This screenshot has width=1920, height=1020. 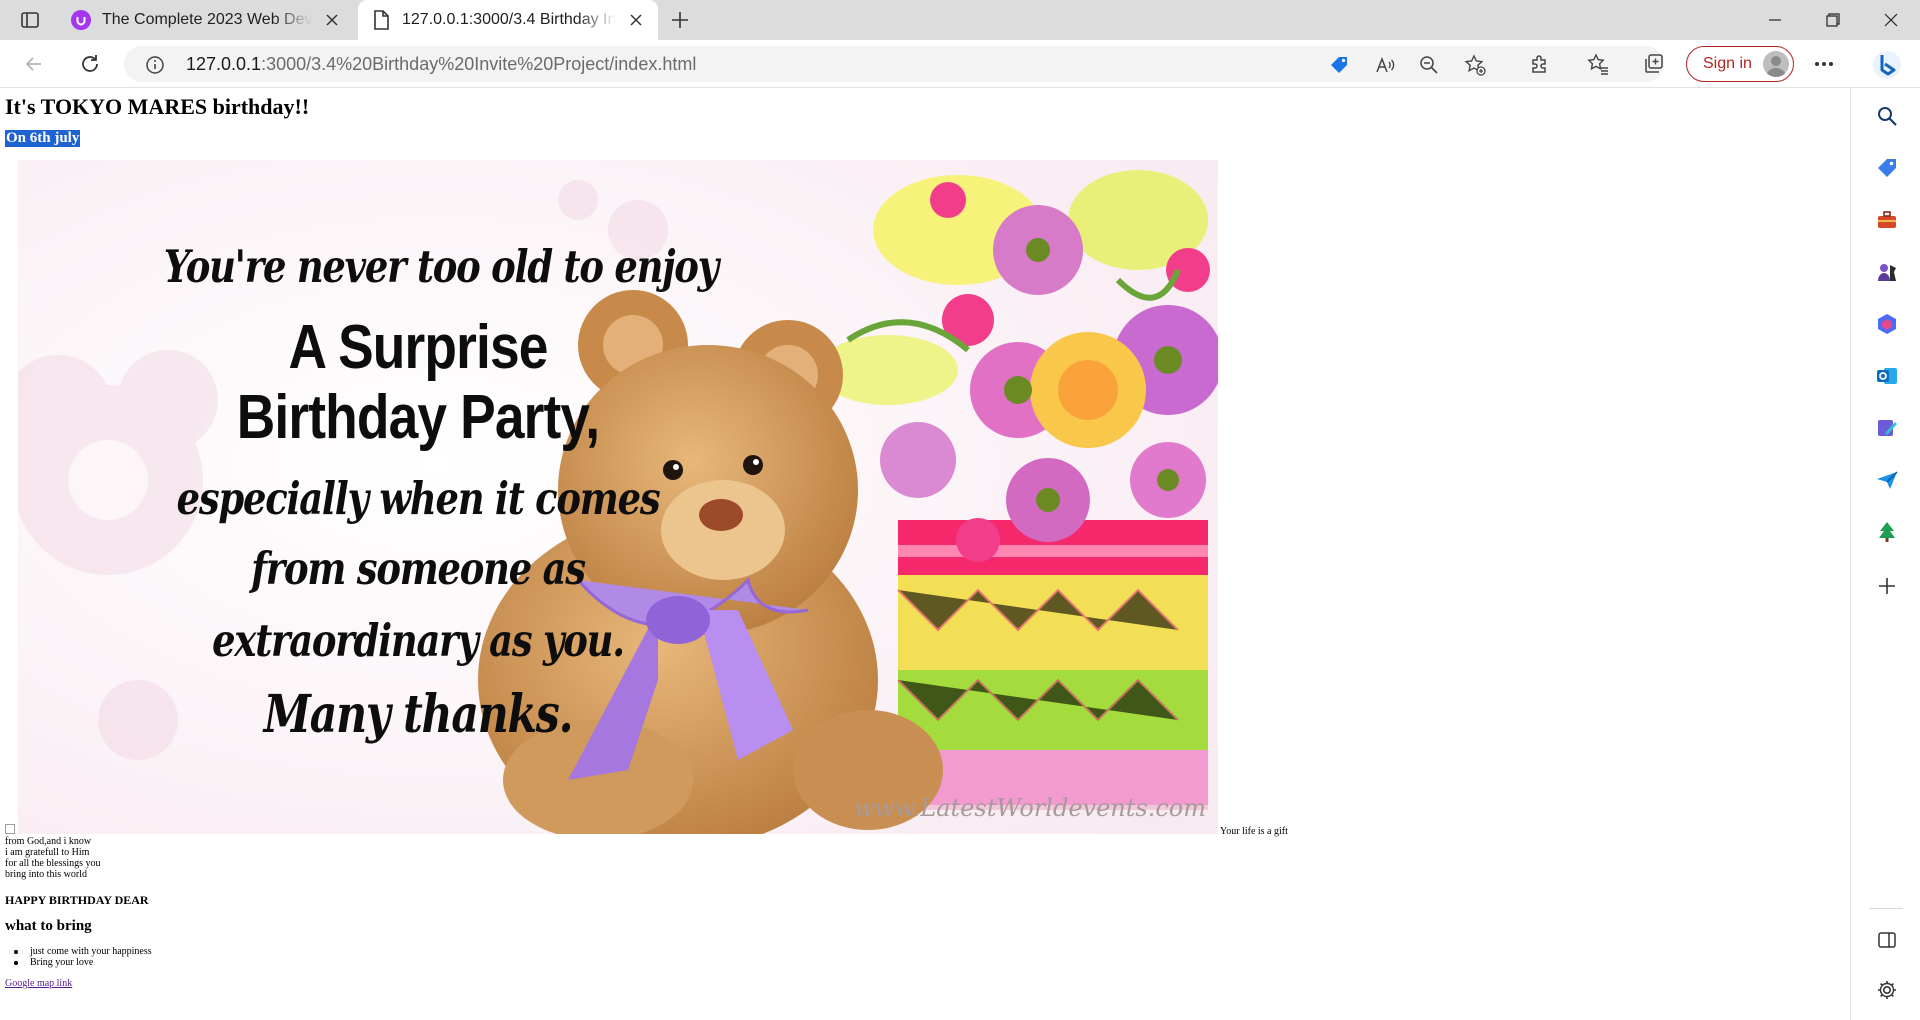 What do you see at coordinates (418, 568) in the screenshot?
I see `card-line-5: from someone as` at bounding box center [418, 568].